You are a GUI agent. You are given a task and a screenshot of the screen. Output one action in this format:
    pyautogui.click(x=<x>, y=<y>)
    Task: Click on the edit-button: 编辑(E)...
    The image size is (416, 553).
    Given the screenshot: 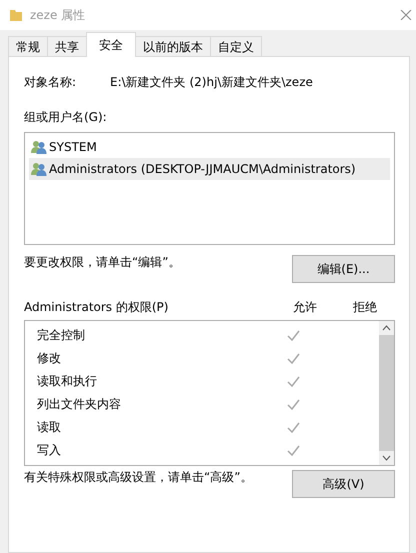 What is the action you would take?
    pyautogui.click(x=343, y=269)
    